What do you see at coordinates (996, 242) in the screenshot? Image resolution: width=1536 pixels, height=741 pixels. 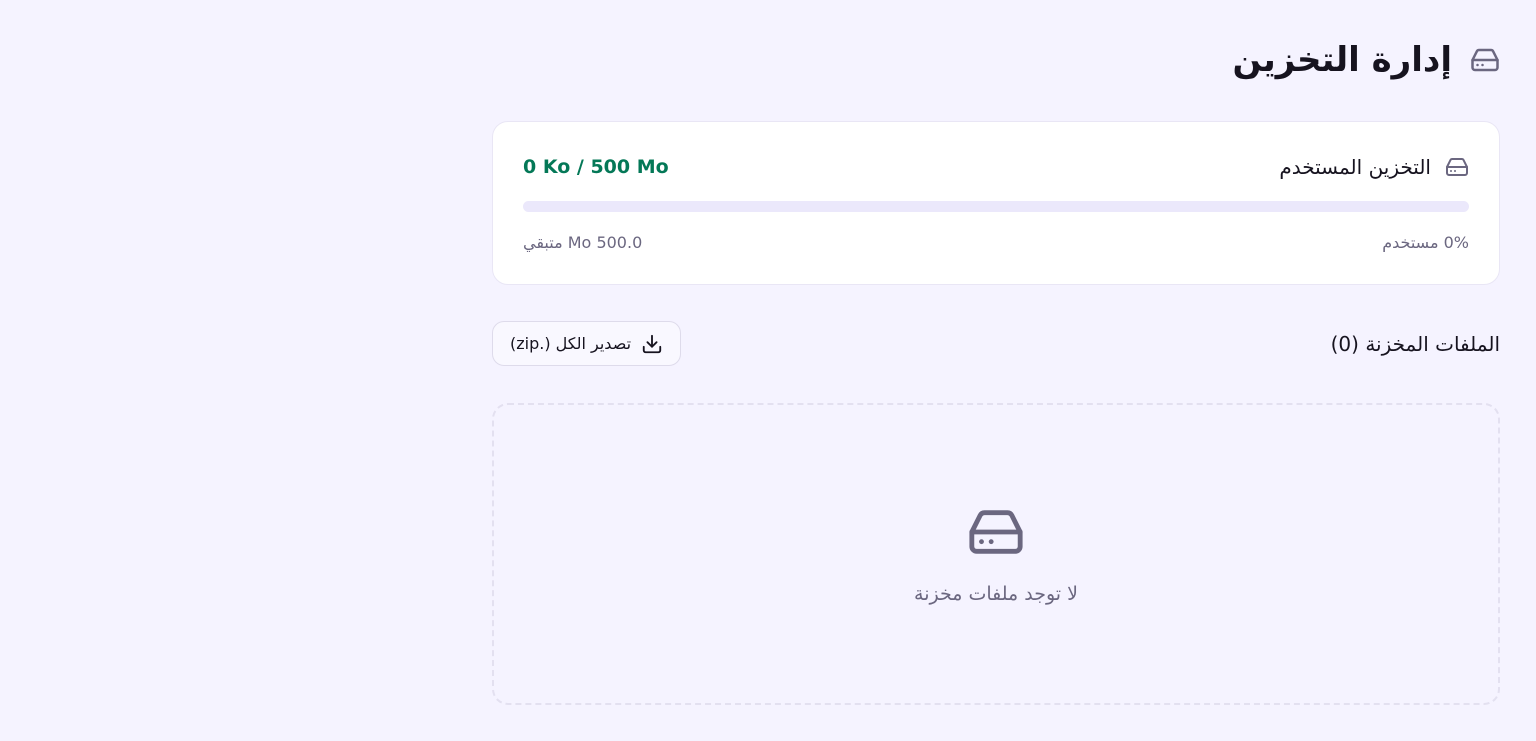 I see `storage-card-footer: 0% مستخدم 500.0 Mo متبقي` at bounding box center [996, 242].